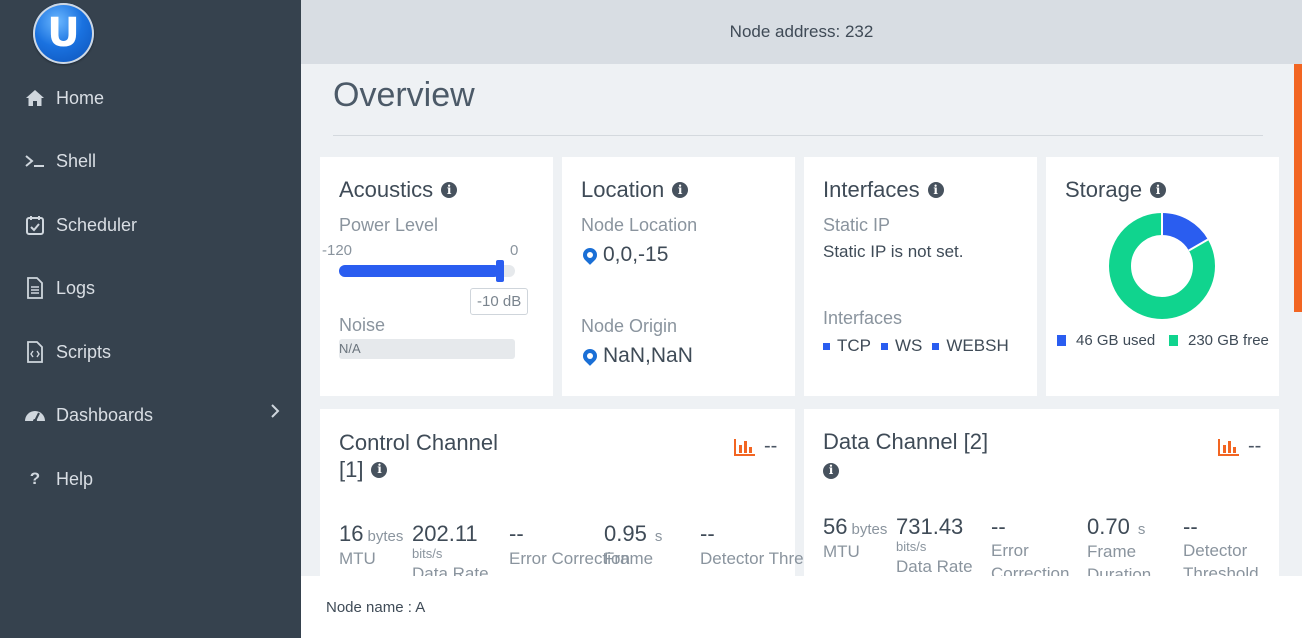  I want to click on cc-frame-value: 0.95, so click(625, 533).